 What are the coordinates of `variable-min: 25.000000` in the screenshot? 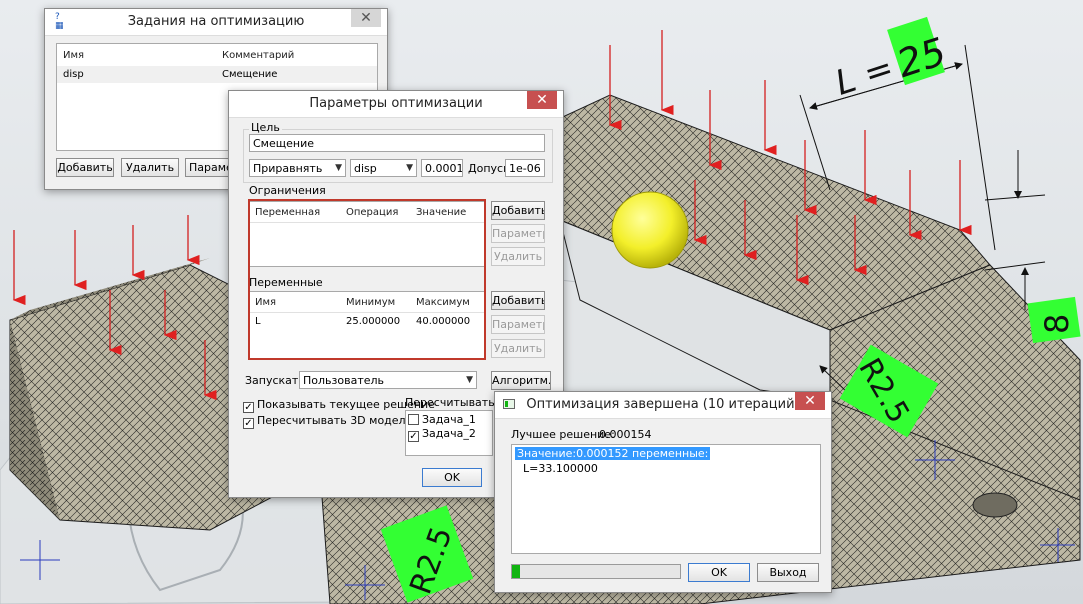 It's located at (373, 321).